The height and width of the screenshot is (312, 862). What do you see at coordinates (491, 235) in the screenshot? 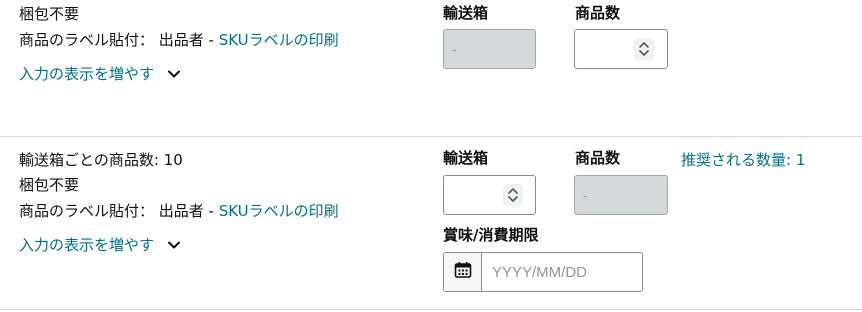
I see `item2-expiry-label: 賞味/消費期限` at bounding box center [491, 235].